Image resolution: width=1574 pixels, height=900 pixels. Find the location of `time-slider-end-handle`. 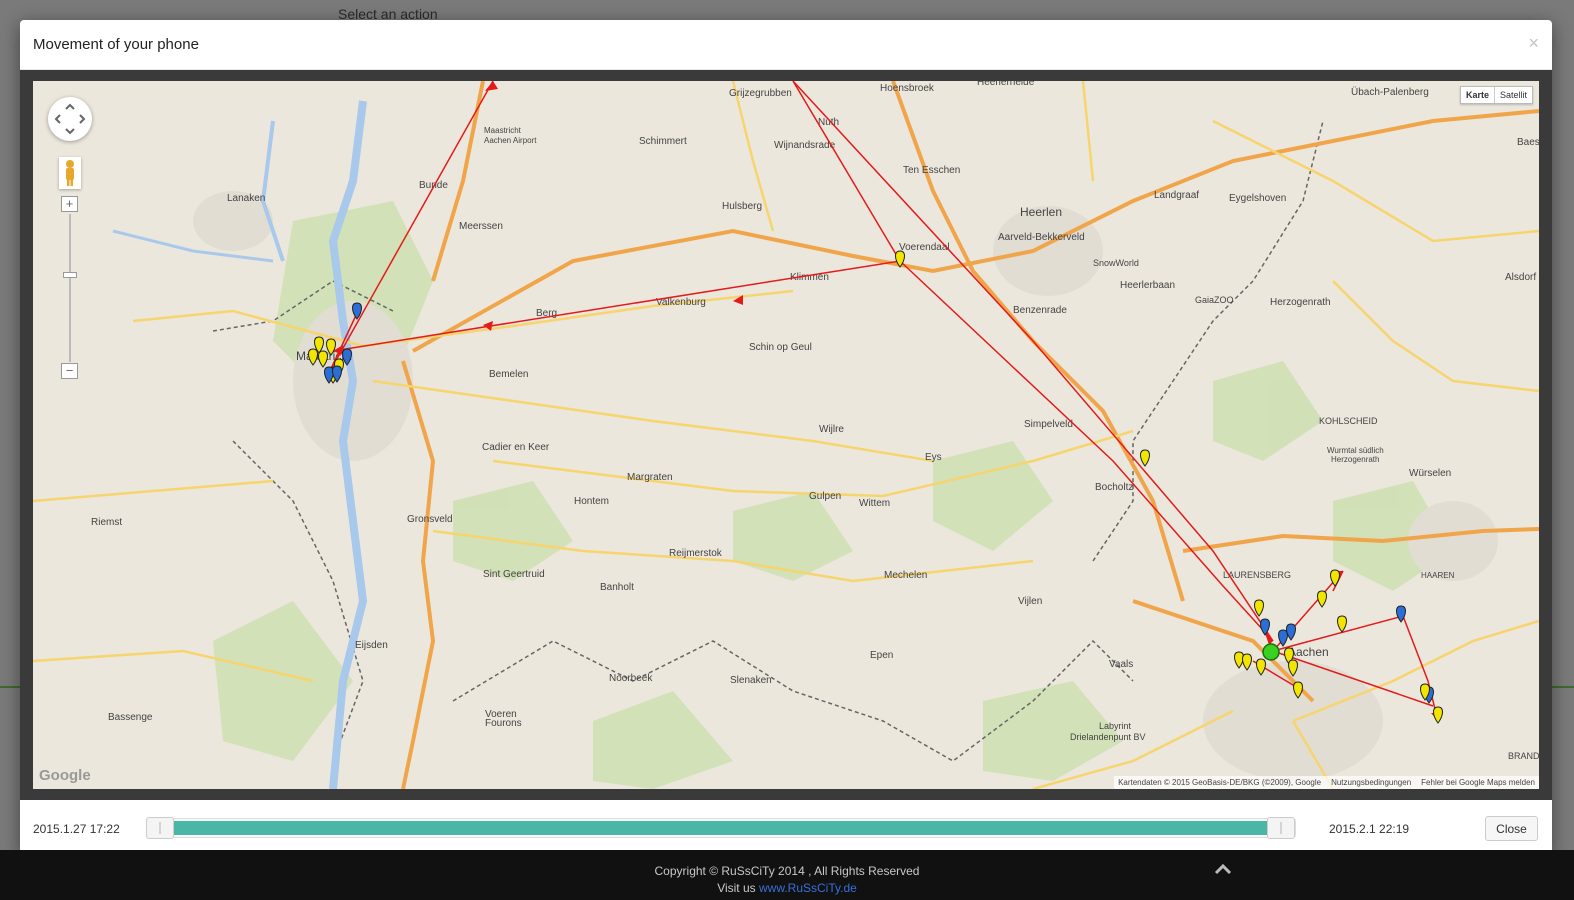

time-slider-end-handle is located at coordinates (1281, 828).